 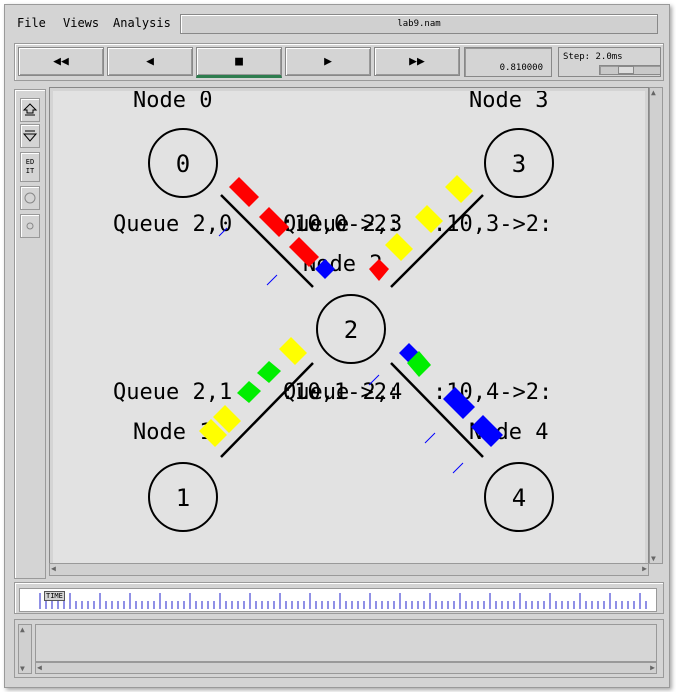 I want to click on annotation-scroll-right-icon: ▶, so click(x=652, y=667).